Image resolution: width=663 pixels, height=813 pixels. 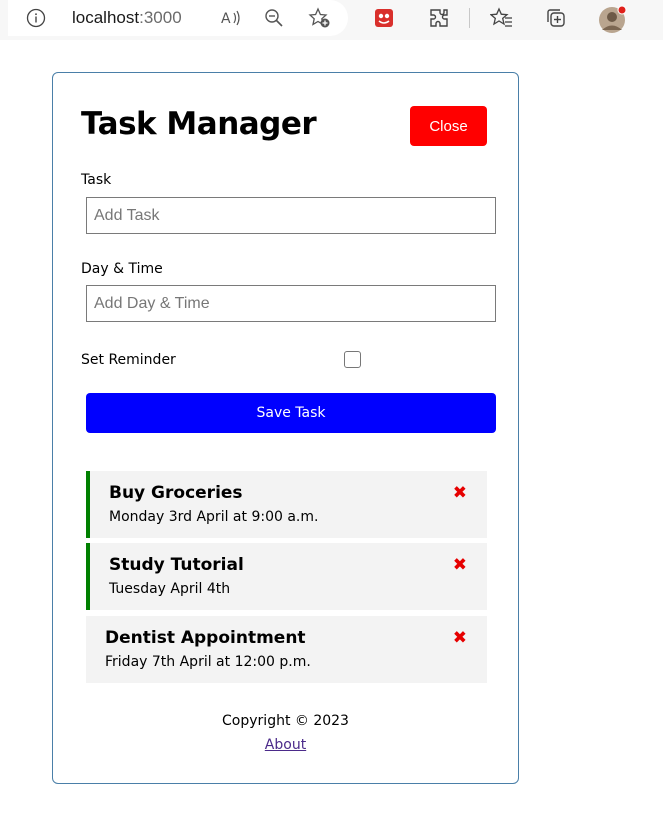 I want to click on day-time-label: Day & Time, so click(x=122, y=269).